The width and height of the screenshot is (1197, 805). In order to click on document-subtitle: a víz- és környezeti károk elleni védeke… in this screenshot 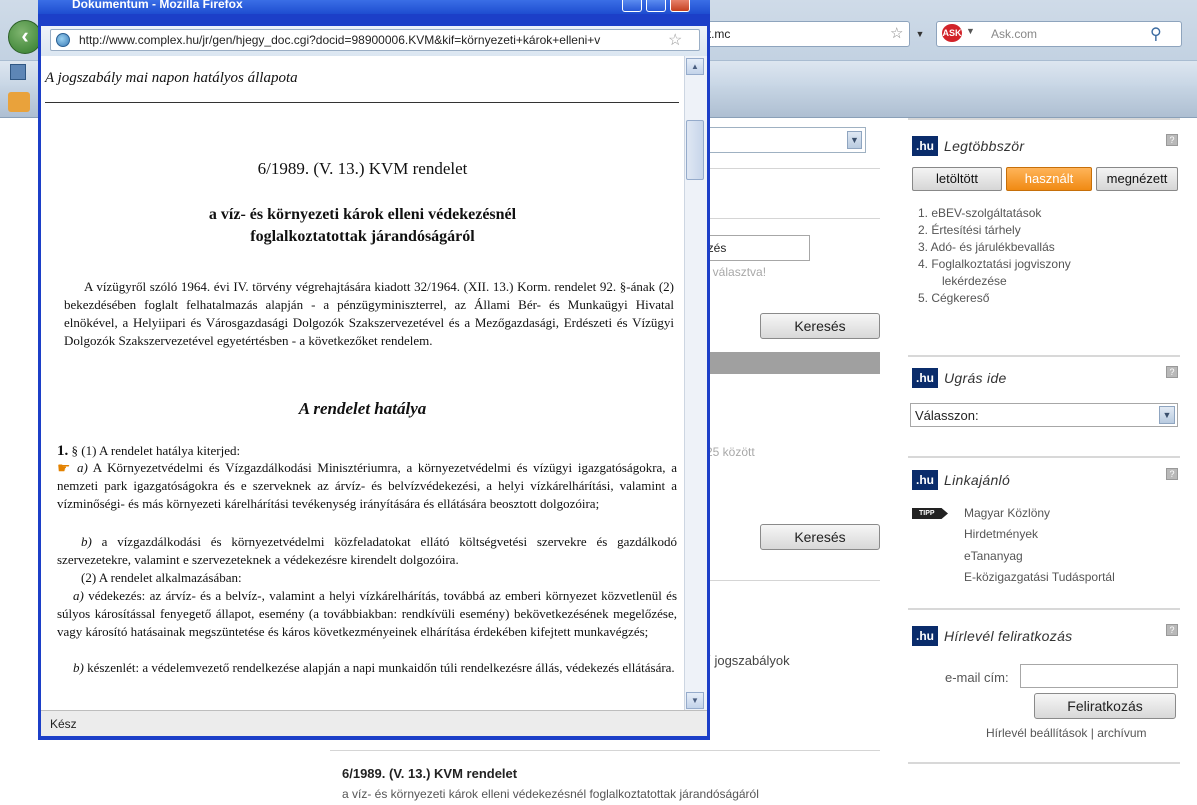, I will do `click(362, 225)`.